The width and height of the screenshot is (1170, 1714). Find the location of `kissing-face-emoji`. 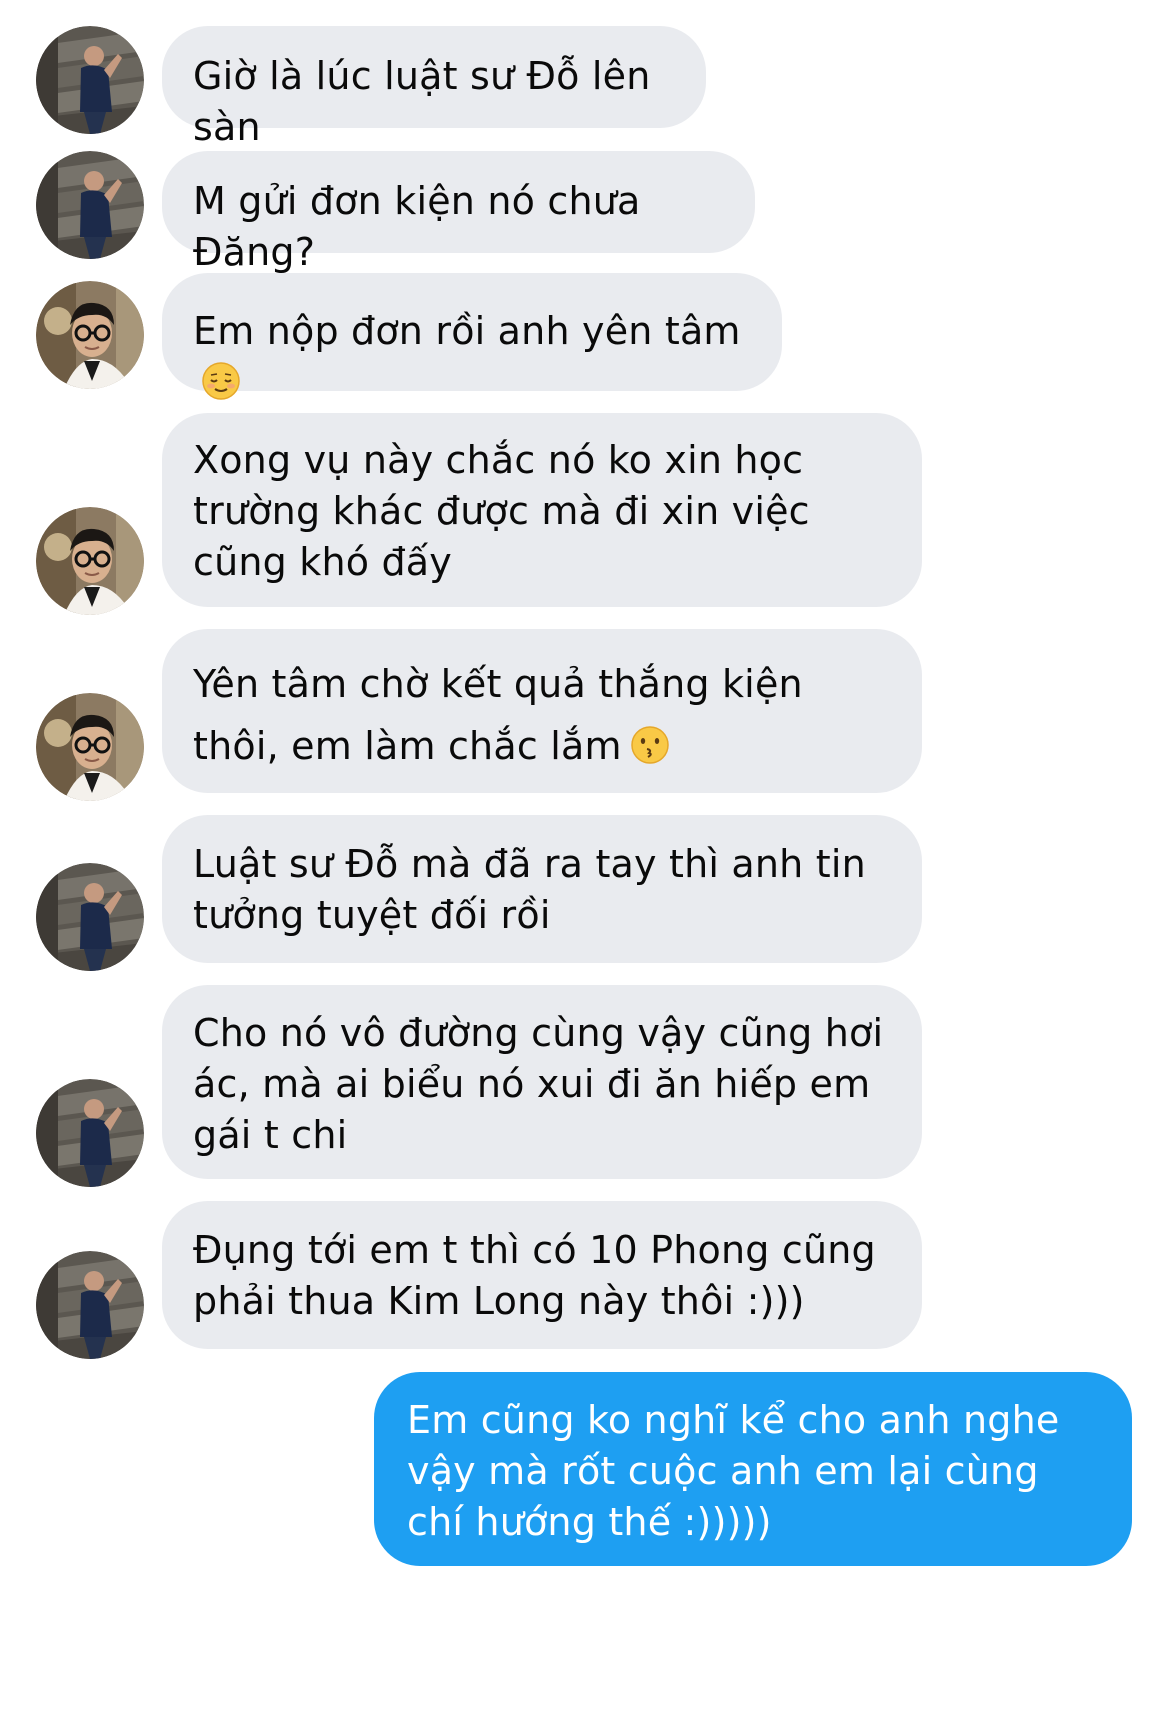

kissing-face-emoji is located at coordinates (650, 745).